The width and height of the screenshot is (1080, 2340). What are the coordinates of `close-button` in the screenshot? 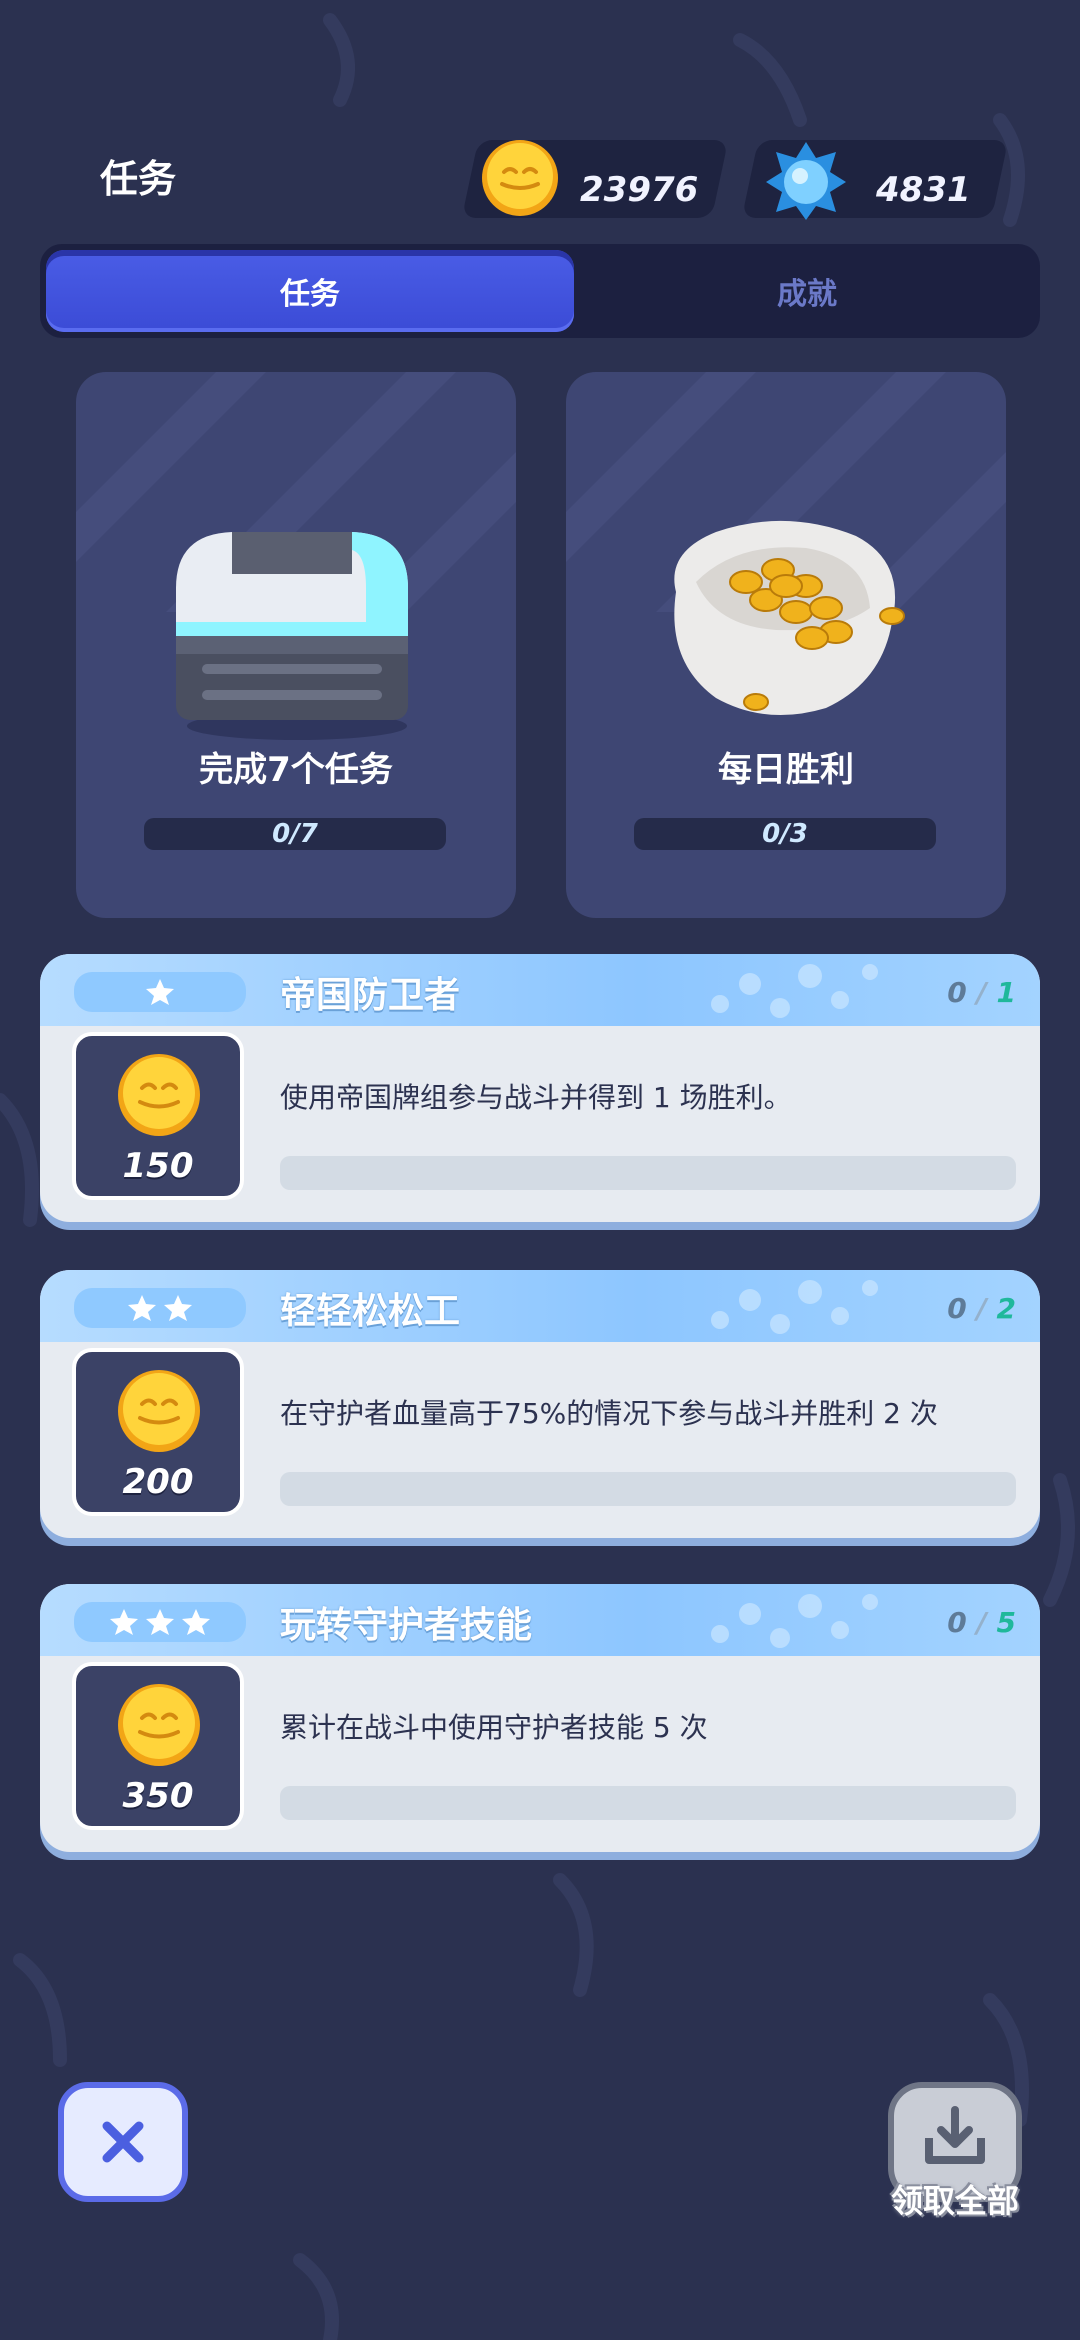 It's located at (123, 2142).